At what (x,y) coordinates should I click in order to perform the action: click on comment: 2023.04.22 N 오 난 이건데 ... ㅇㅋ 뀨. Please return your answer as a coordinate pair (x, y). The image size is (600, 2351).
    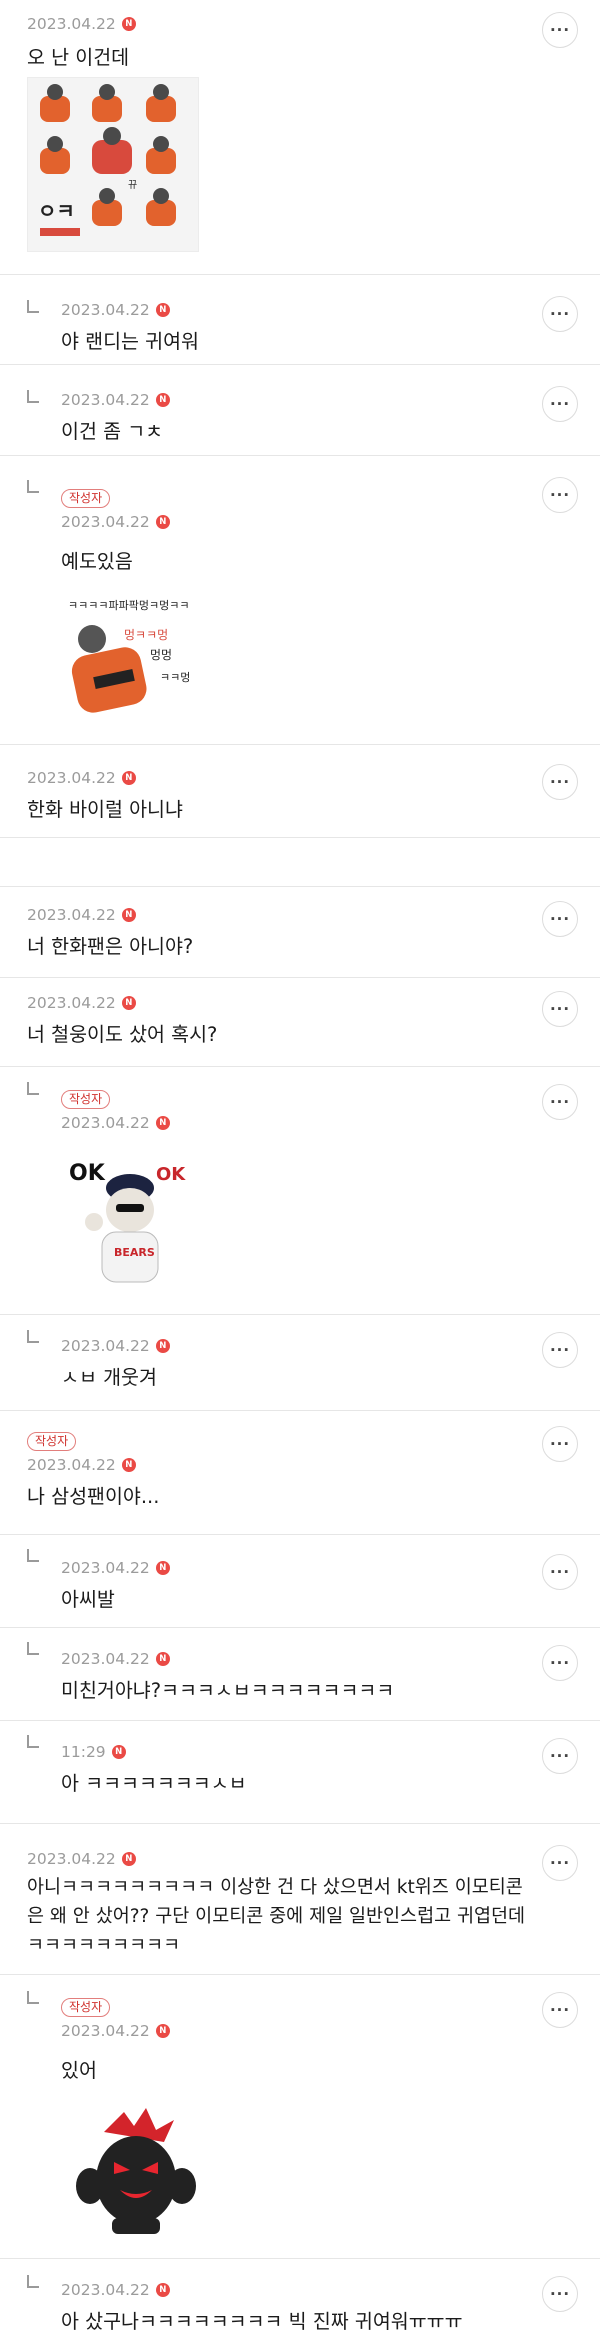
    Looking at the image, I should click on (300, 137).